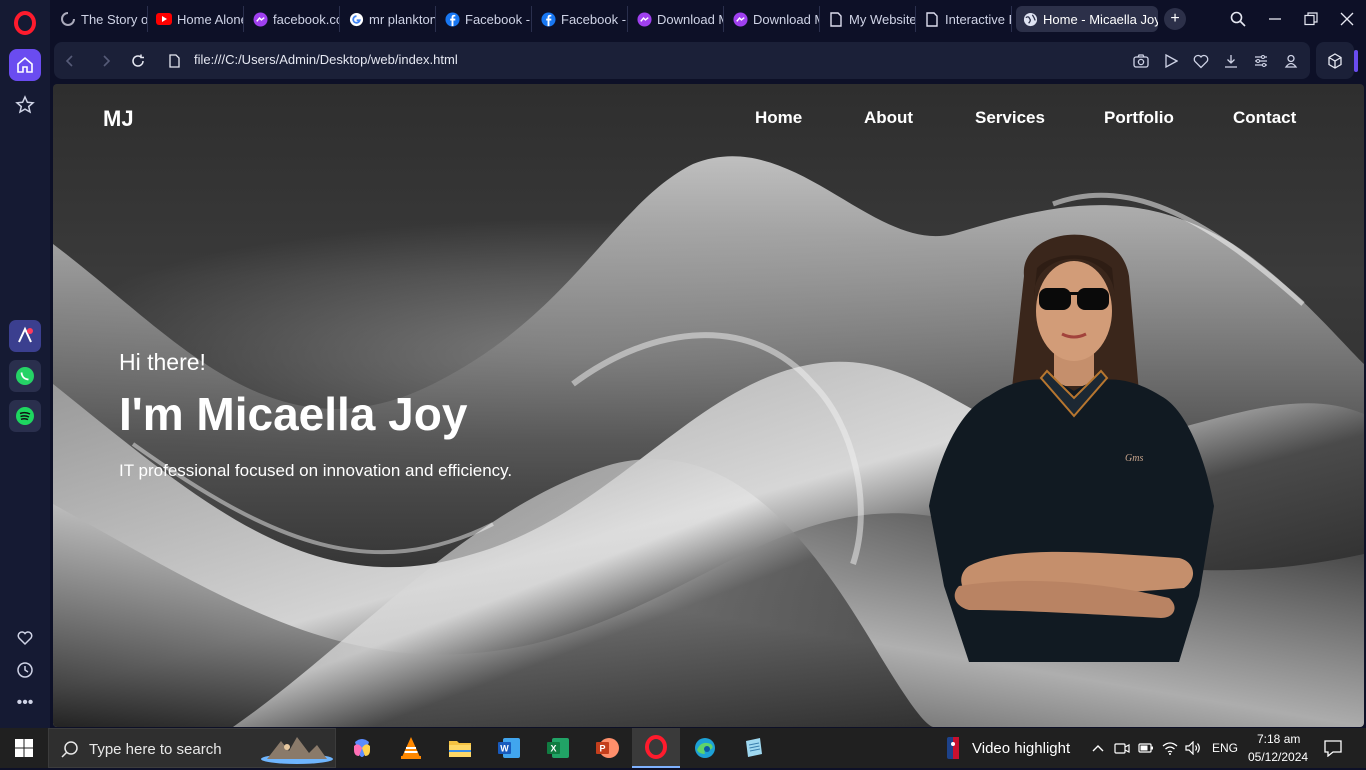 This screenshot has width=1366, height=770. What do you see at coordinates (509, 748) in the screenshot?
I see `word-icon: W` at bounding box center [509, 748].